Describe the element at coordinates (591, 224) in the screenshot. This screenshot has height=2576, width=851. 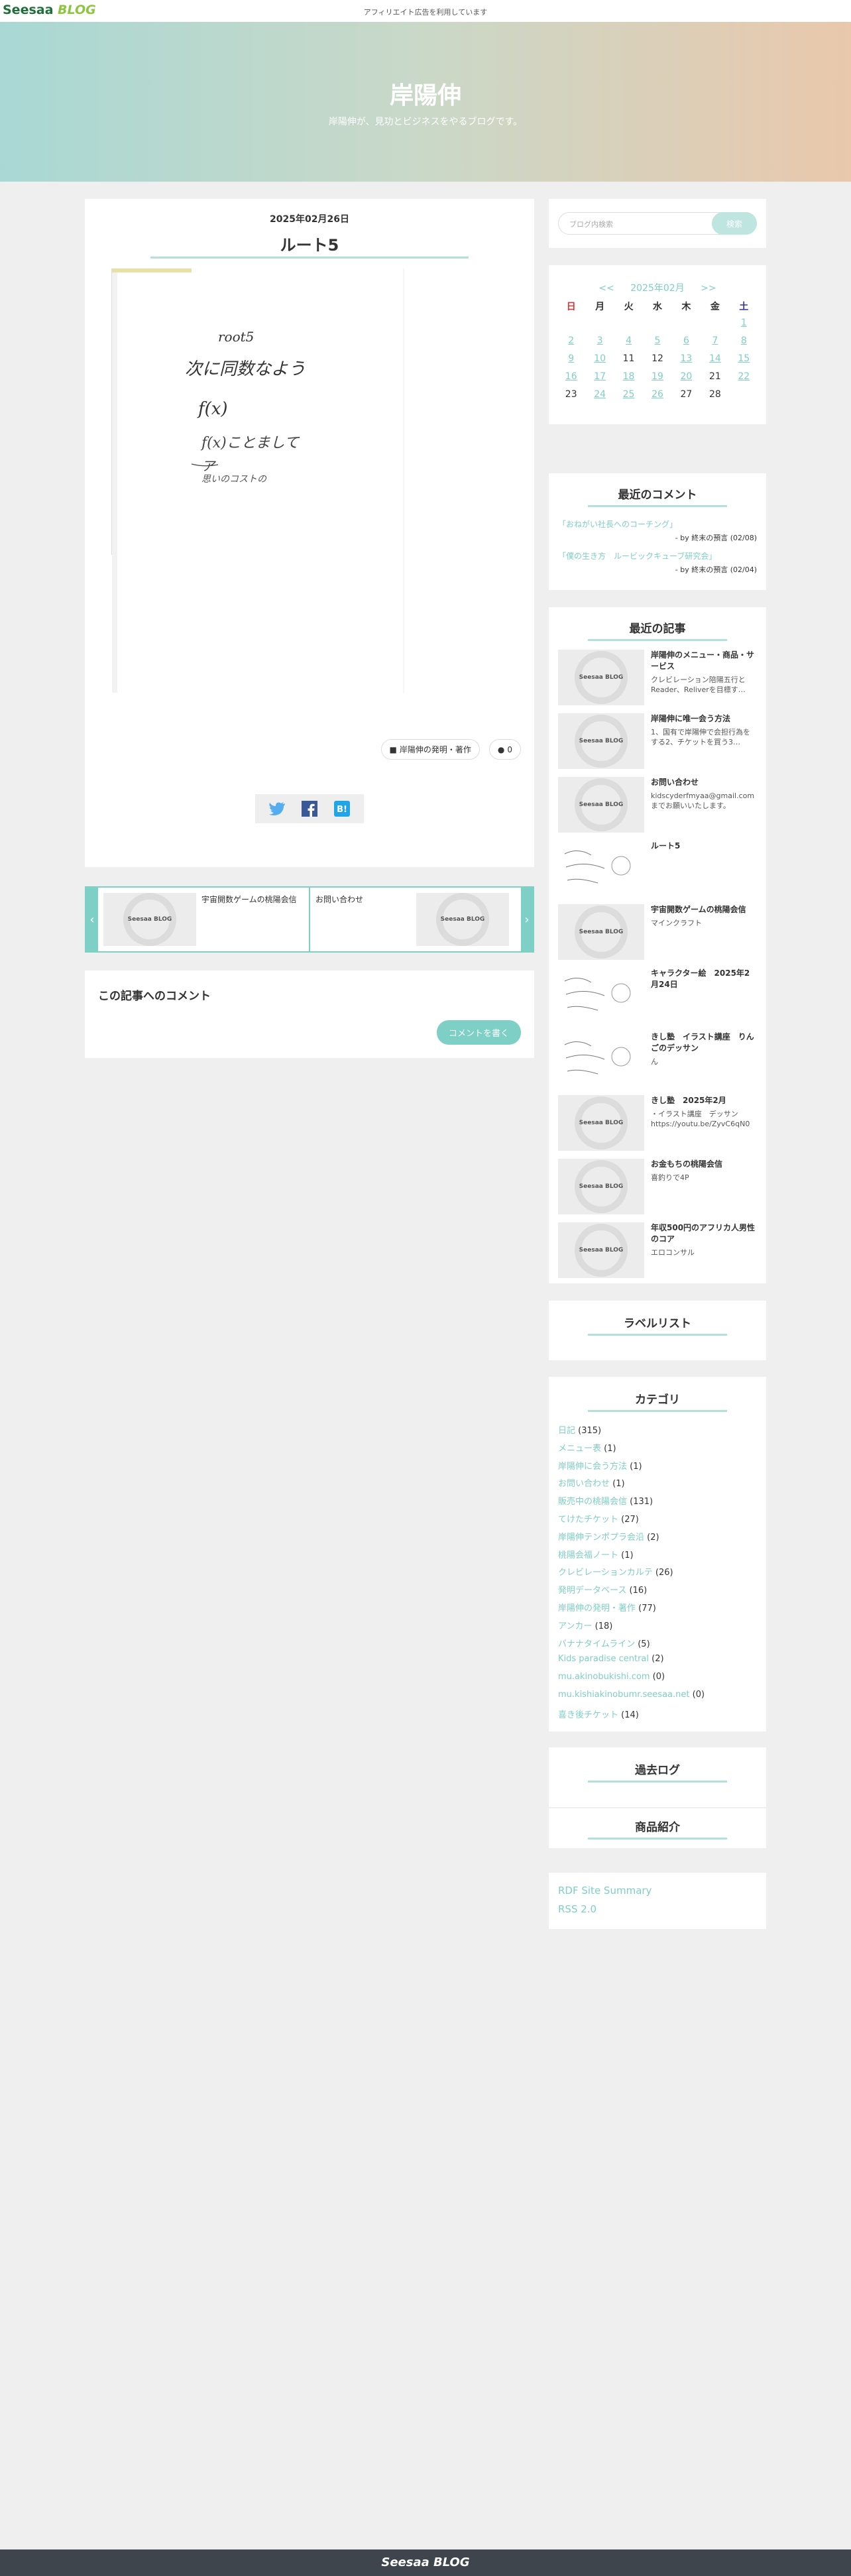
I see `search-input: ブログ内検索` at that location.